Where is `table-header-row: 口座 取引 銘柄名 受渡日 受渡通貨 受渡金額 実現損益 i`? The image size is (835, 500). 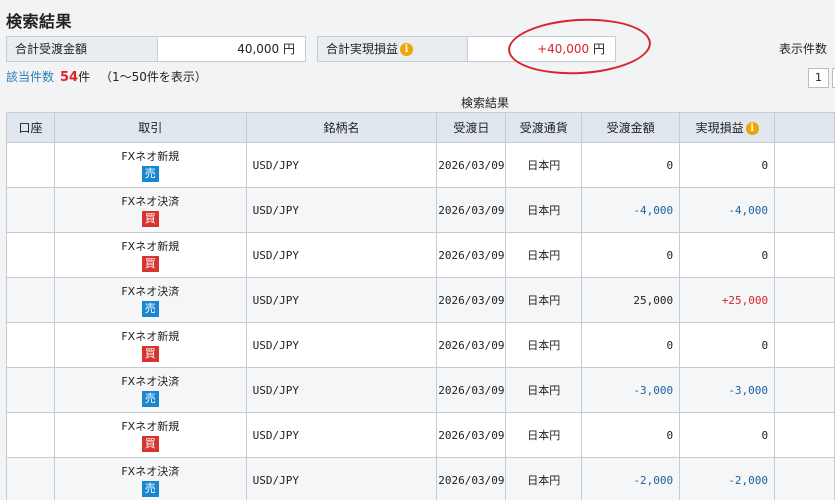 table-header-row: 口座 取引 銘柄名 受渡日 受渡通貨 受渡金額 実現損益 i is located at coordinates (420, 127).